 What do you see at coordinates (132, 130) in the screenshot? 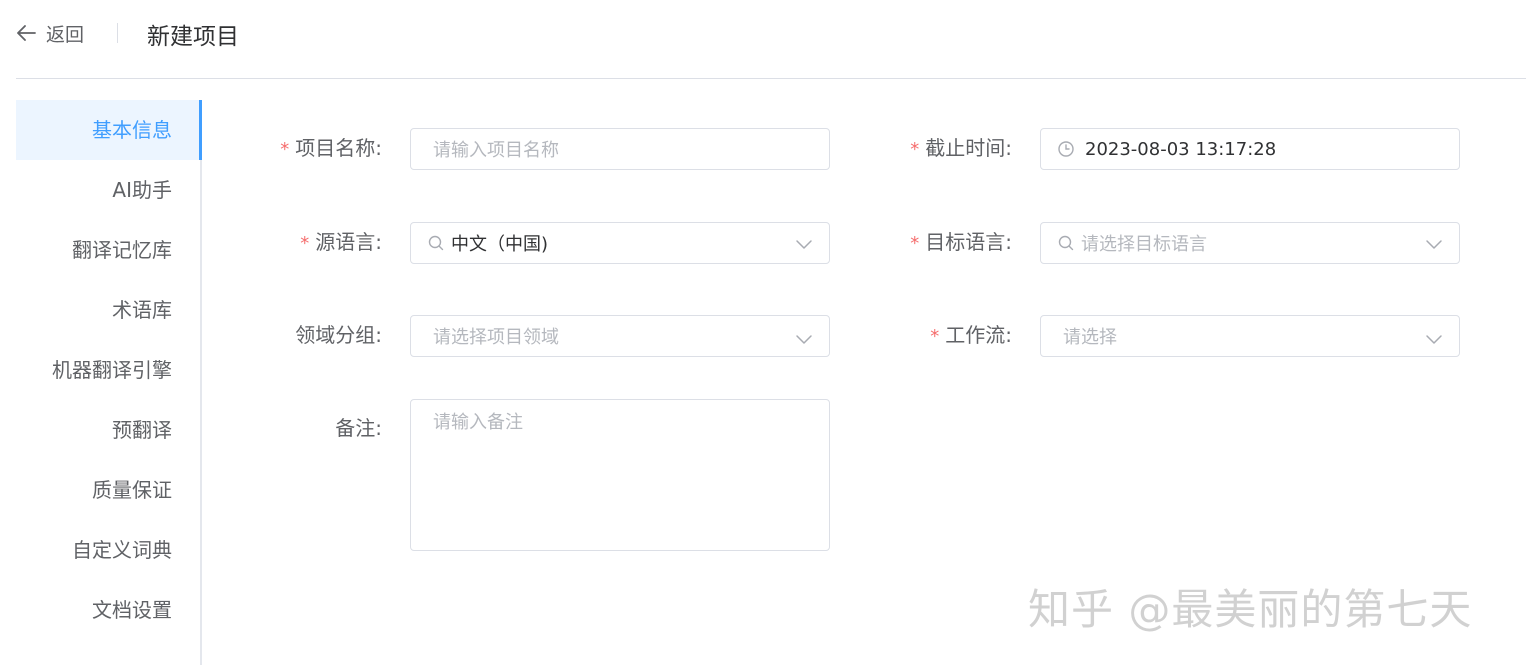
I see `sidebar-item-label: 基本信息` at bounding box center [132, 130].